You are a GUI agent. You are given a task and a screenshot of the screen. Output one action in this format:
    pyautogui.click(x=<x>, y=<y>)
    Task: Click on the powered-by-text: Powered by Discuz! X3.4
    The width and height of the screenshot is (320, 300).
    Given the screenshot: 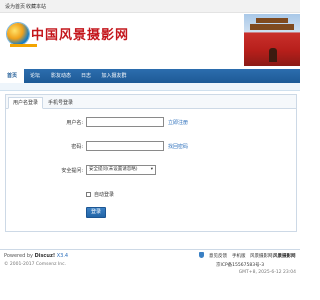 What is the action you would take?
    pyautogui.click(x=36, y=256)
    